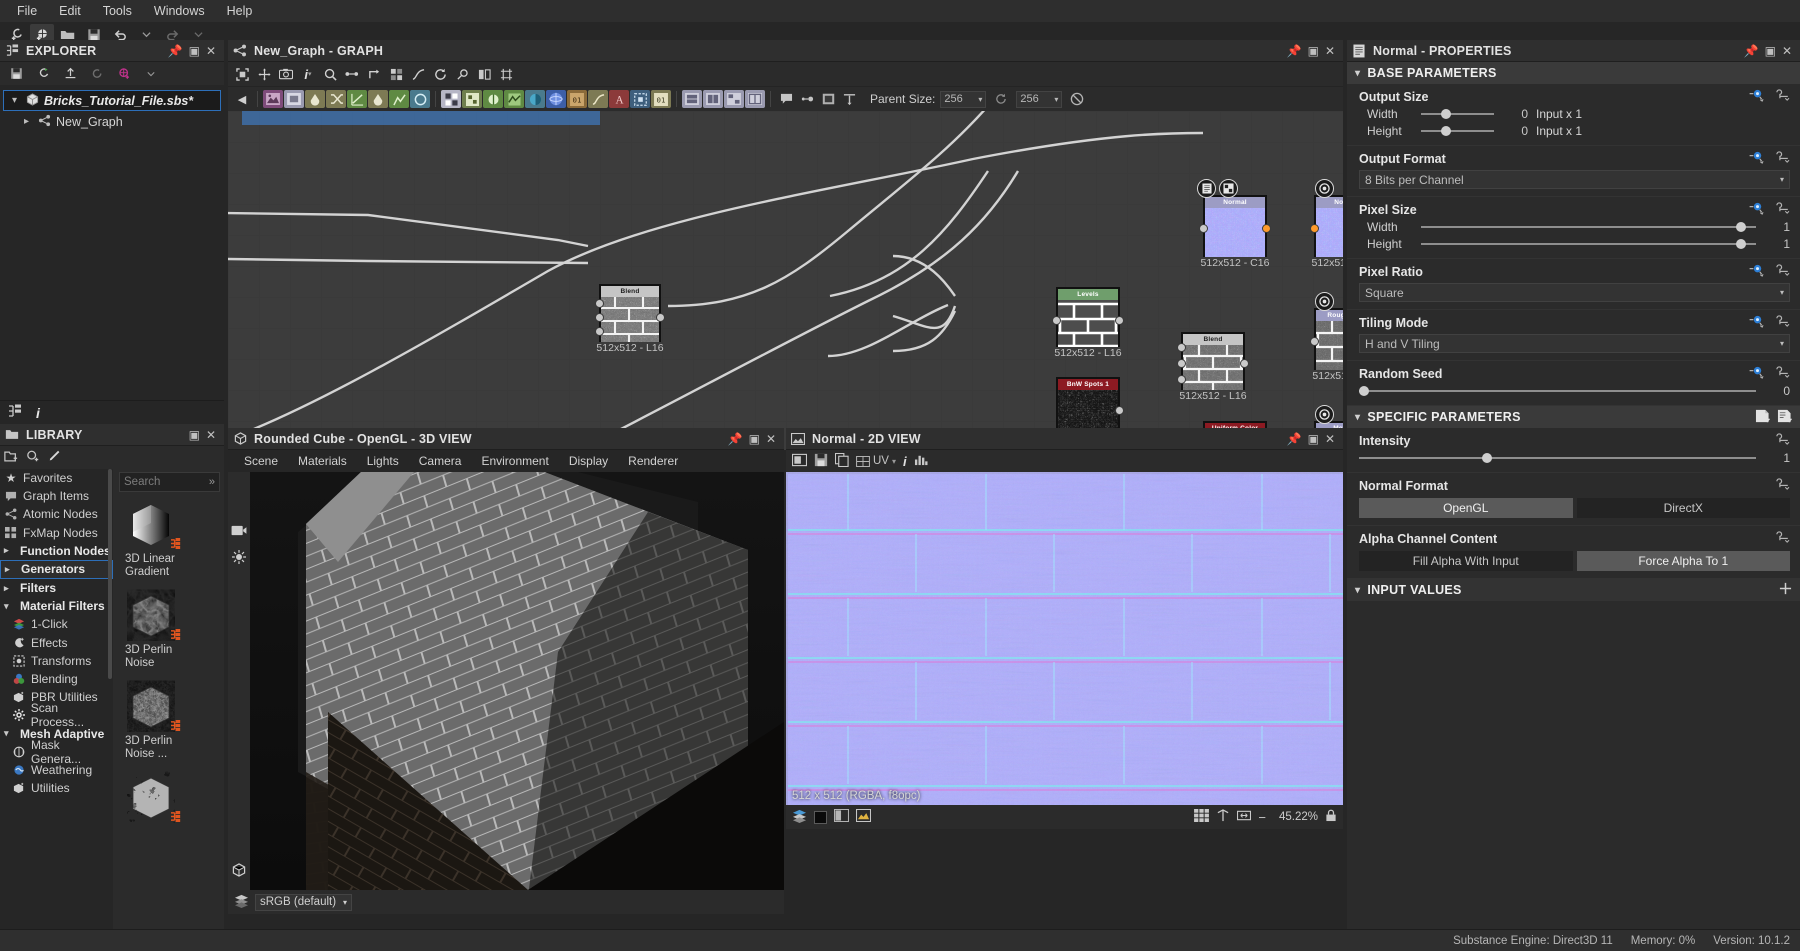 This screenshot has width=1800, height=951. What do you see at coordinates (240, 11) in the screenshot?
I see `menu-item-help: Help` at bounding box center [240, 11].